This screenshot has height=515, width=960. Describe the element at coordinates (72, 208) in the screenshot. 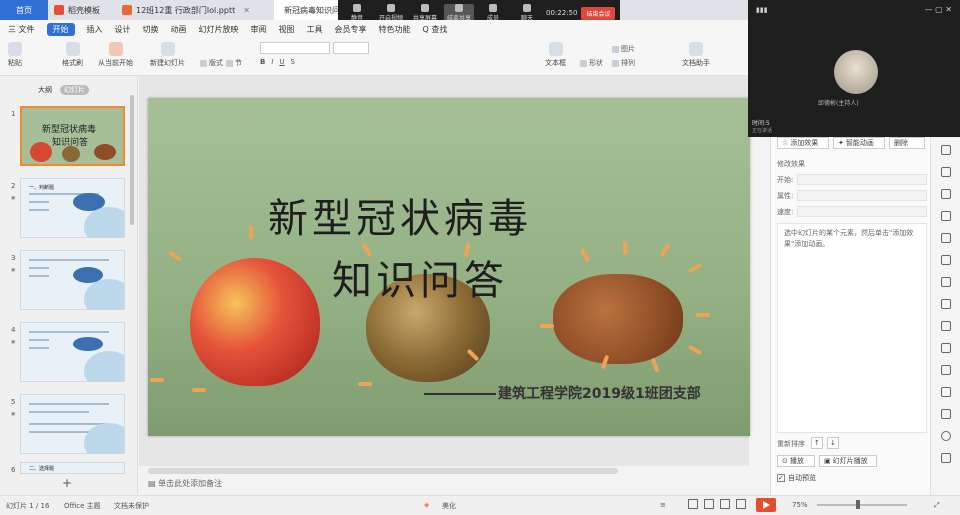

I see `slide-thumb-2: 一、判断题` at that location.